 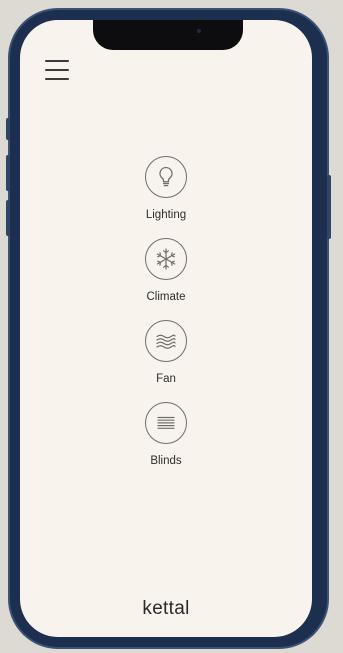 I want to click on snowflake-icon, so click(x=166, y=259).